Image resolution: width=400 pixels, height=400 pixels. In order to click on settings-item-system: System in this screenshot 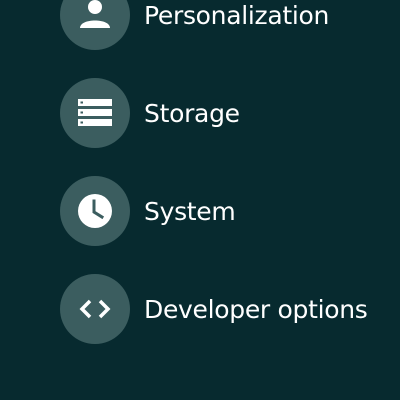, I will do `click(225, 211)`.